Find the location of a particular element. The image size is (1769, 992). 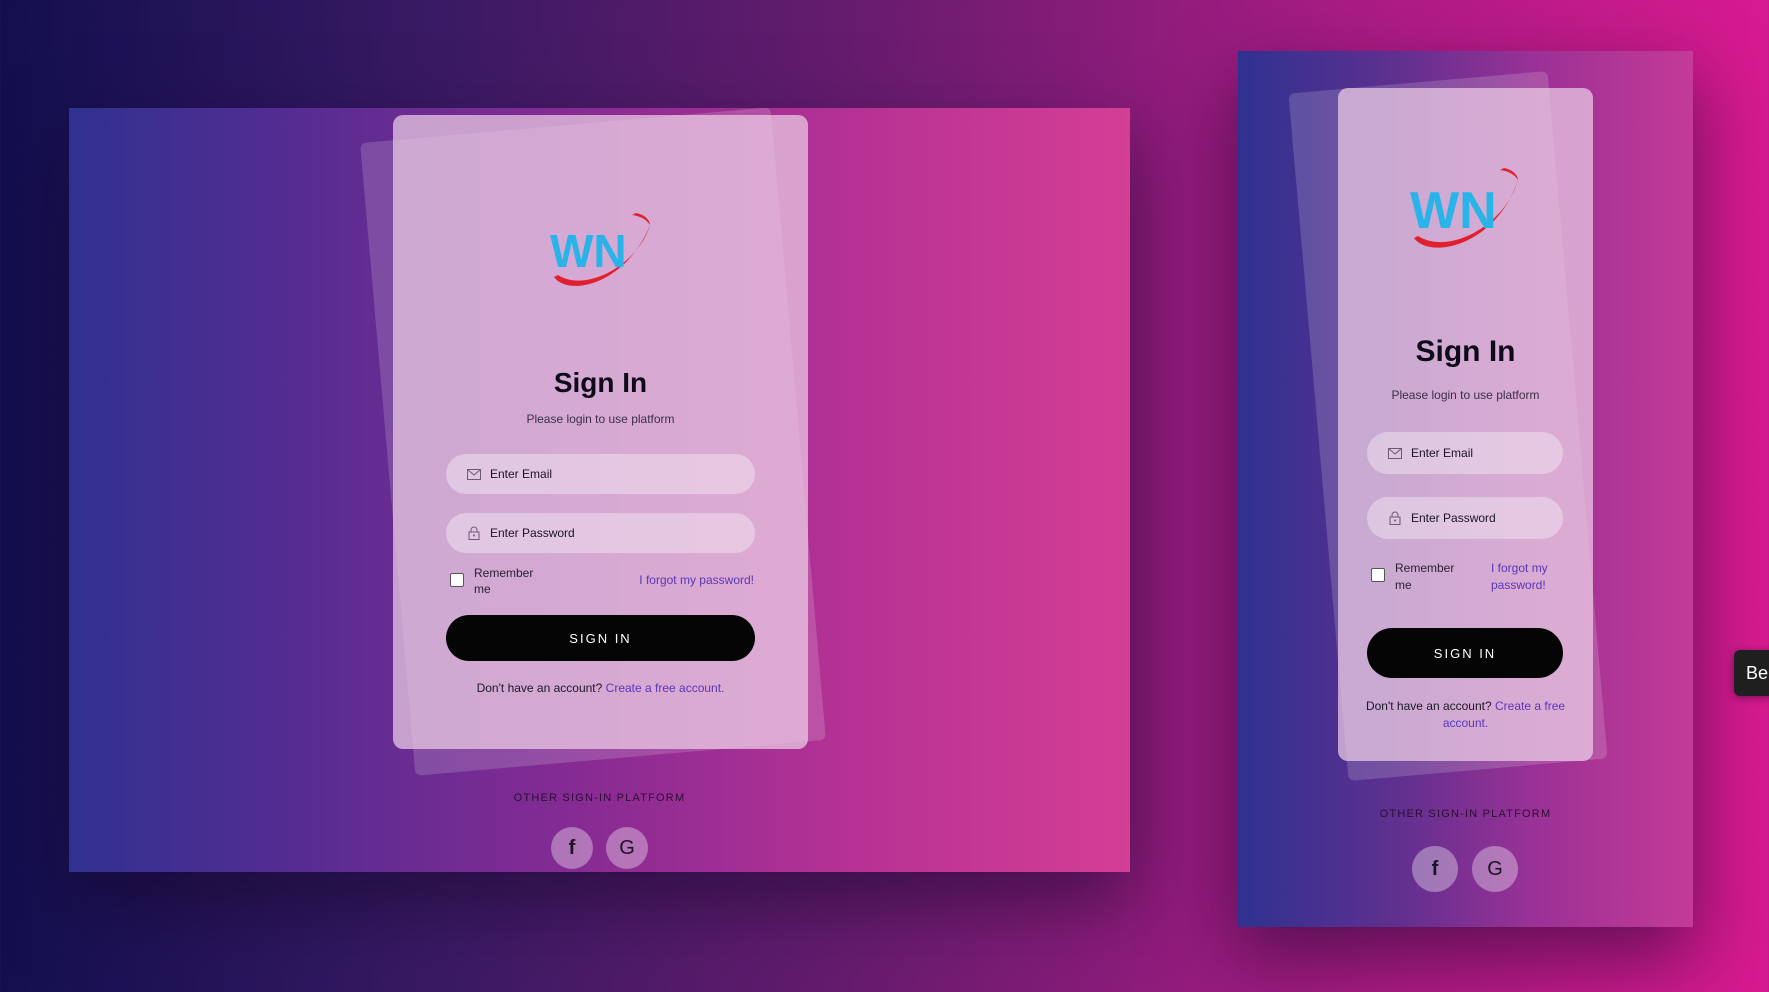

create-account-link: Create a free account. is located at coordinates (665, 688).